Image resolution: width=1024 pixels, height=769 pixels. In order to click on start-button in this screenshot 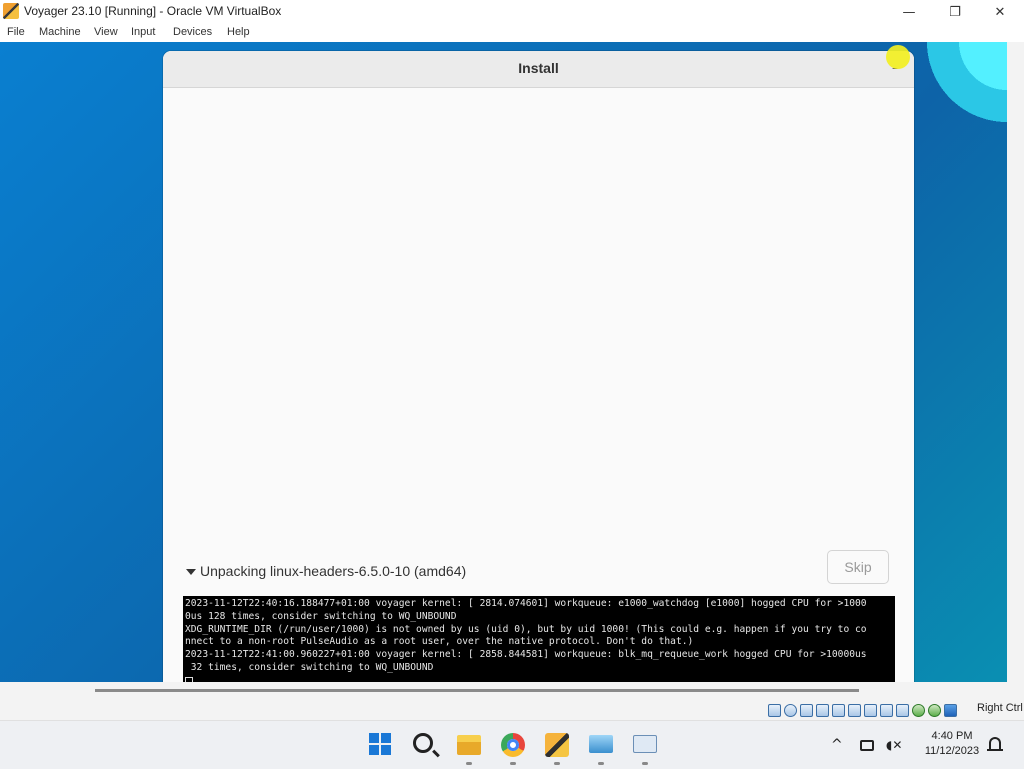, I will do `click(381, 745)`.